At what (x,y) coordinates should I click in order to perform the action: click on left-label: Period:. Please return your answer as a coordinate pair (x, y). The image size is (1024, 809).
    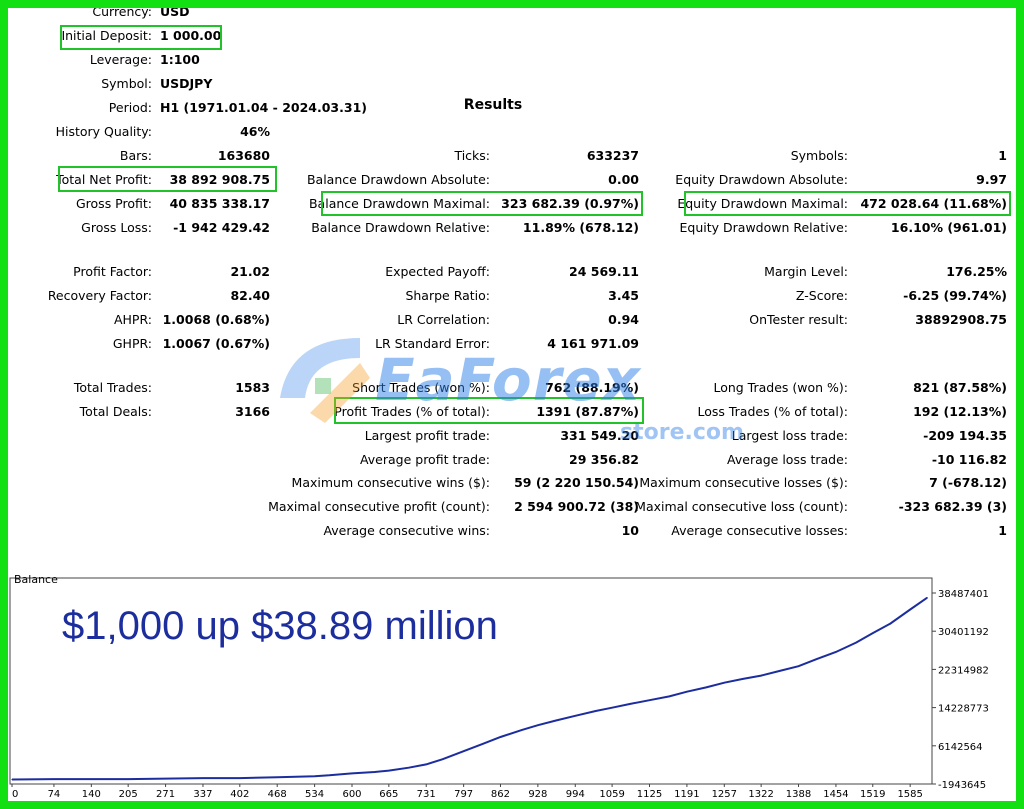
    Looking at the image, I should click on (130, 107).